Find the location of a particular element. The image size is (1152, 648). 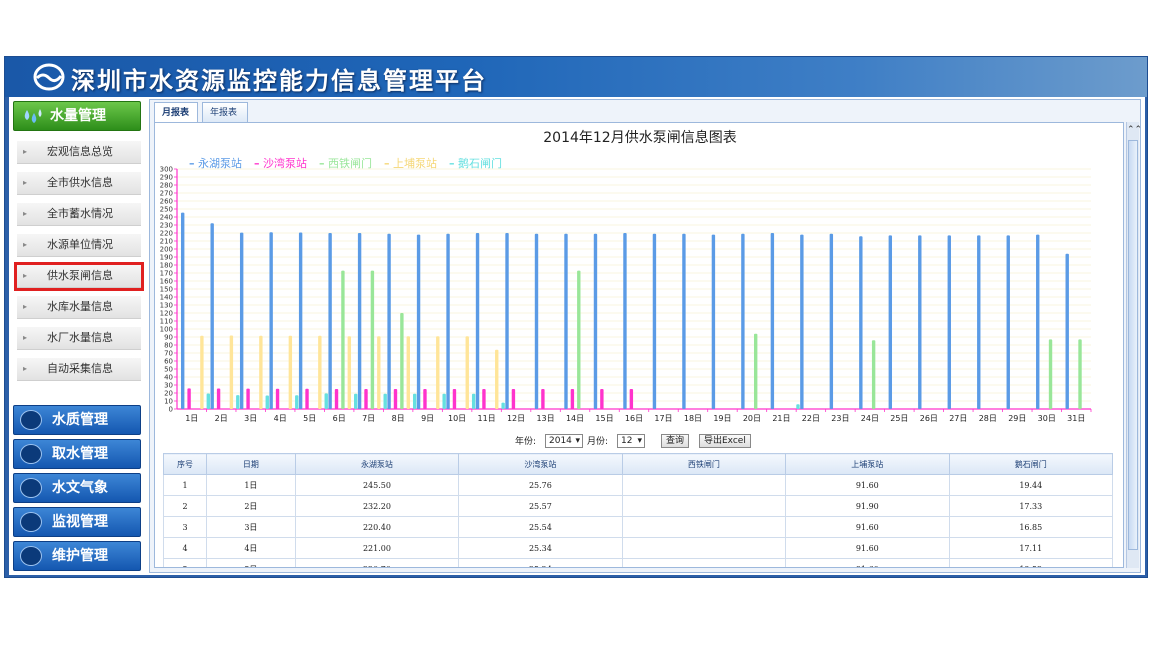

query-controls: 年份: 2014 ▾ 月份: 12 ▾ 查询 导出Excel is located at coordinates (636, 441).